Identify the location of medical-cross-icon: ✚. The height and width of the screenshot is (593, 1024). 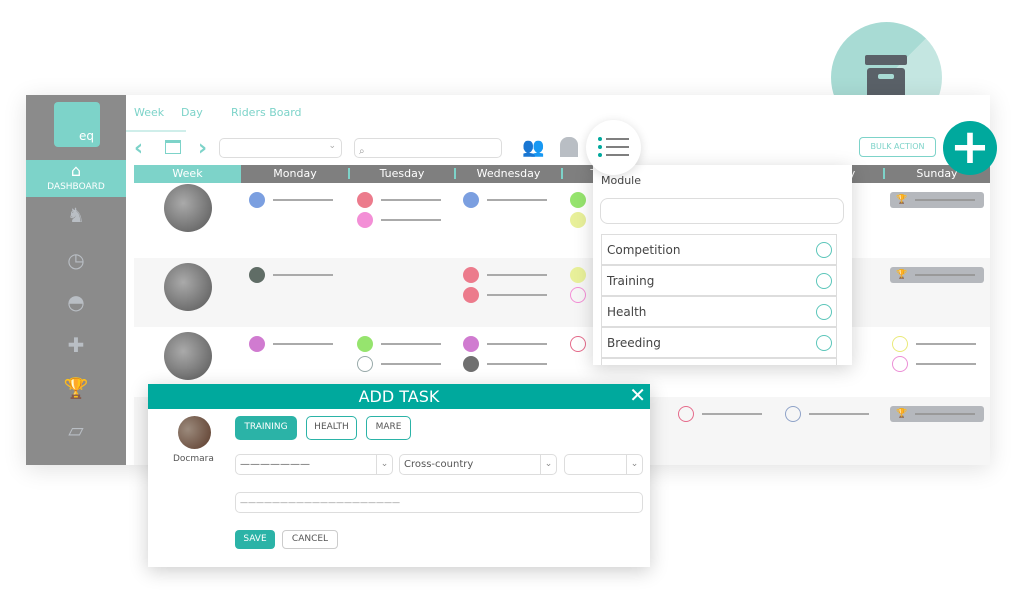
(76, 345).